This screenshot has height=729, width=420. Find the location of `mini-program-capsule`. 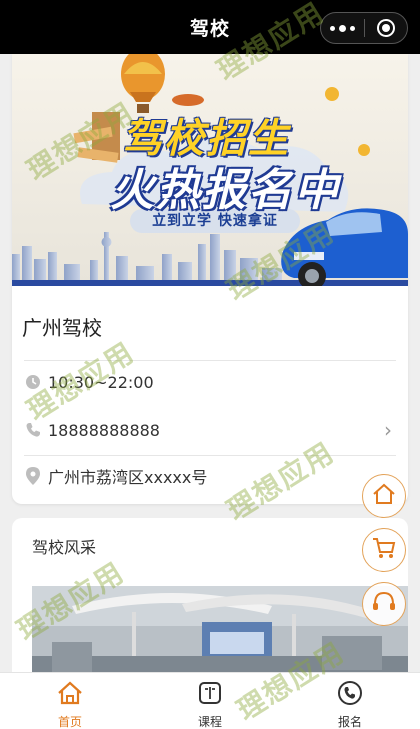

mini-program-capsule is located at coordinates (364, 28).